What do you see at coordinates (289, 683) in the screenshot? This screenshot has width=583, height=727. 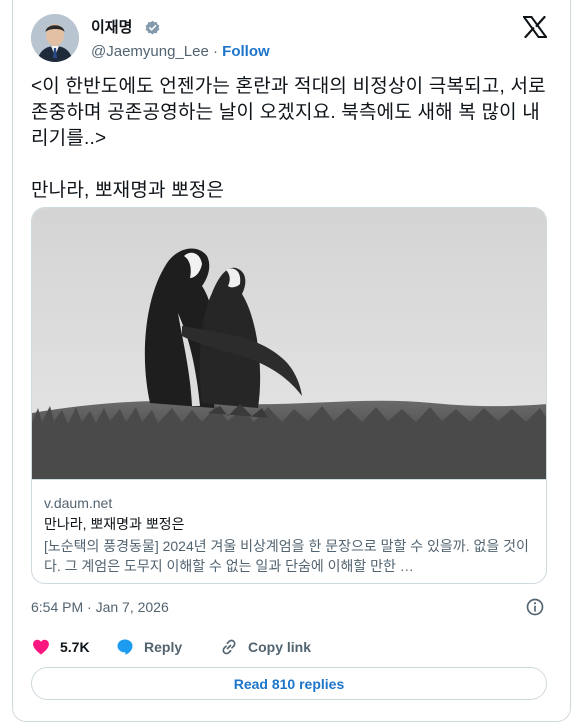 I see `read-replies-button: Read 810 replies` at bounding box center [289, 683].